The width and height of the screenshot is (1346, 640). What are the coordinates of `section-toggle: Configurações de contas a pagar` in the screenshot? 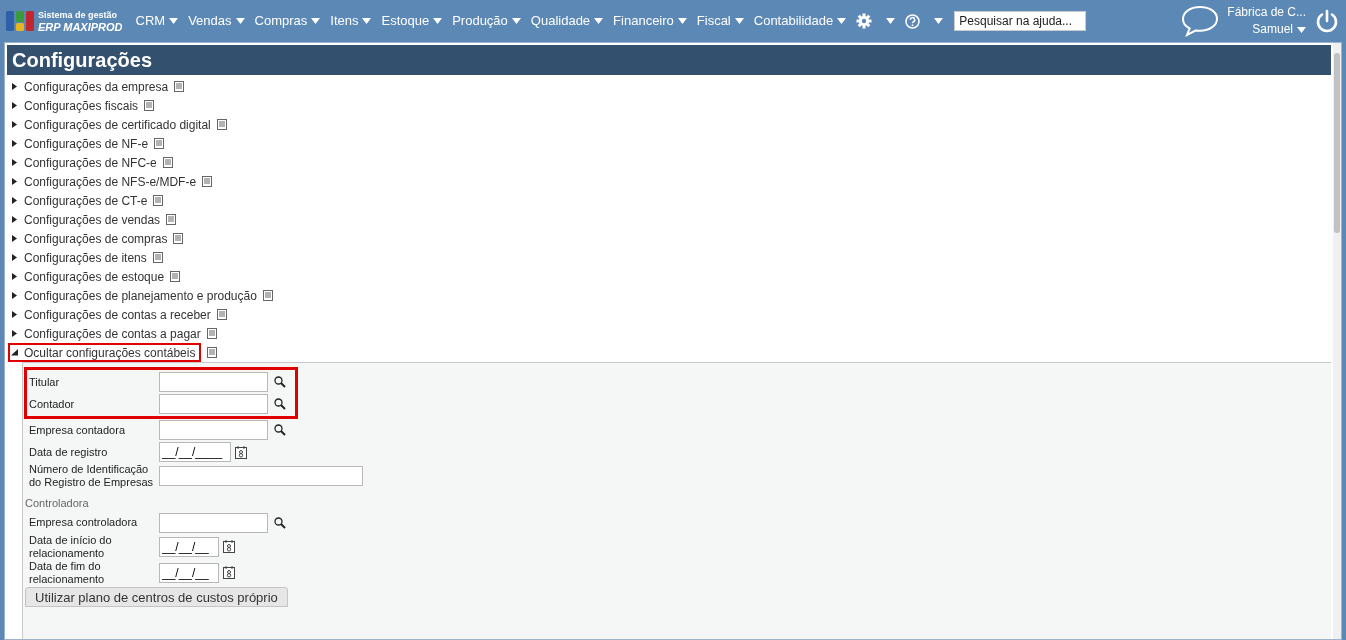 It's located at (106, 333).